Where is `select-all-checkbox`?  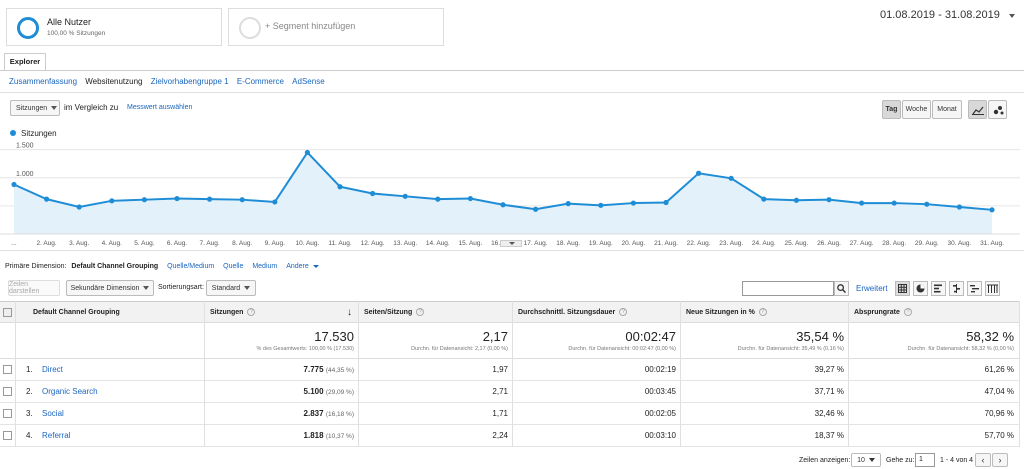 select-all-checkbox is located at coordinates (7, 312).